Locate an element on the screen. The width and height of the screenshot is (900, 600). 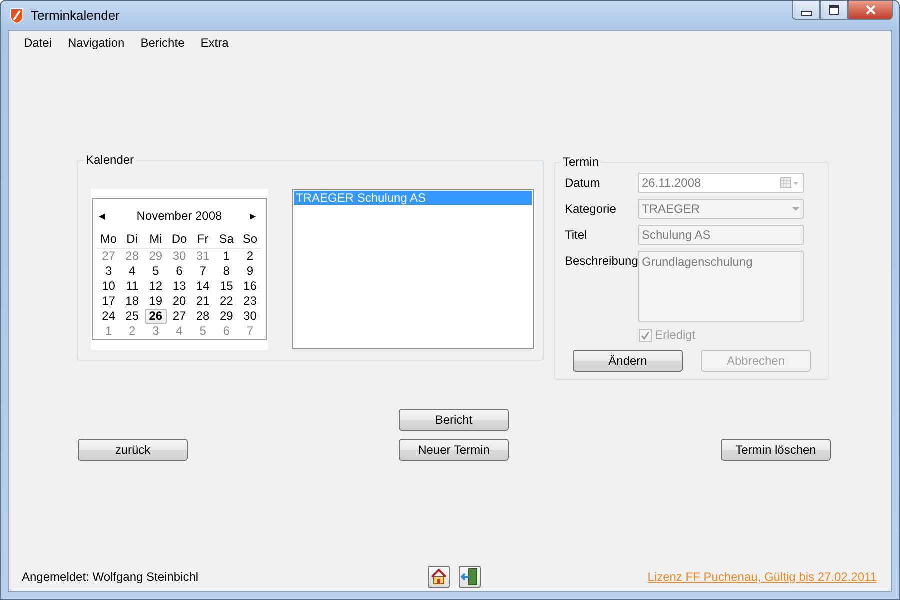
calendar-day: 19 is located at coordinates (156, 301).